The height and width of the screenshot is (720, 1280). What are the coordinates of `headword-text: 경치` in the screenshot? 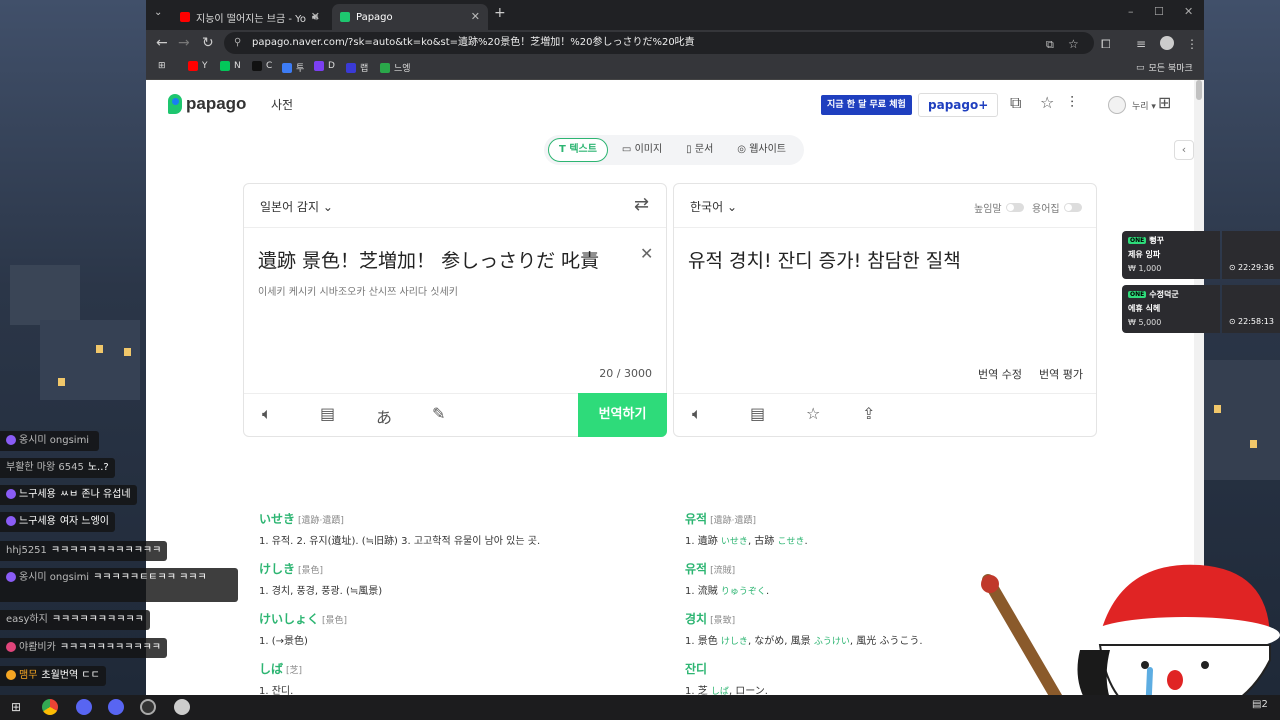 It's located at (696, 619).